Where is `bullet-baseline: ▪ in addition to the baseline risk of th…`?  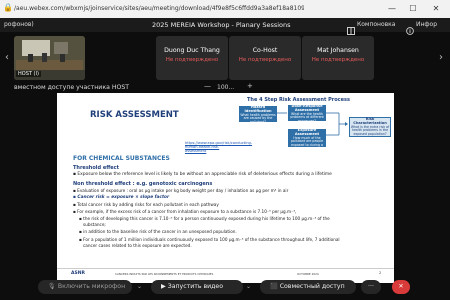 bullet-baseline: ▪ in addition to the baseline risk of th… is located at coordinates (158, 231).